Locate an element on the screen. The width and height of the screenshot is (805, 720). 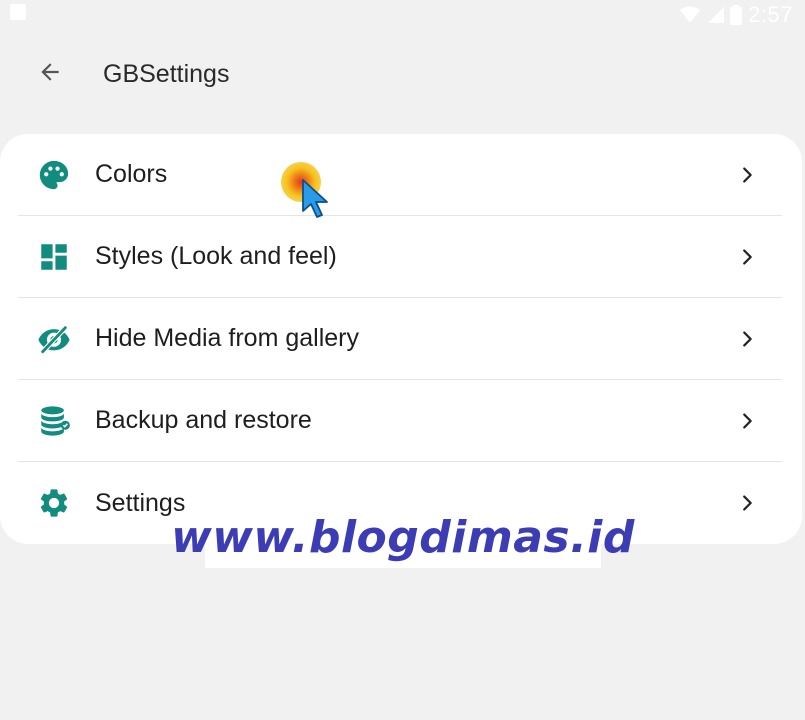
back-button is located at coordinates (50, 72).